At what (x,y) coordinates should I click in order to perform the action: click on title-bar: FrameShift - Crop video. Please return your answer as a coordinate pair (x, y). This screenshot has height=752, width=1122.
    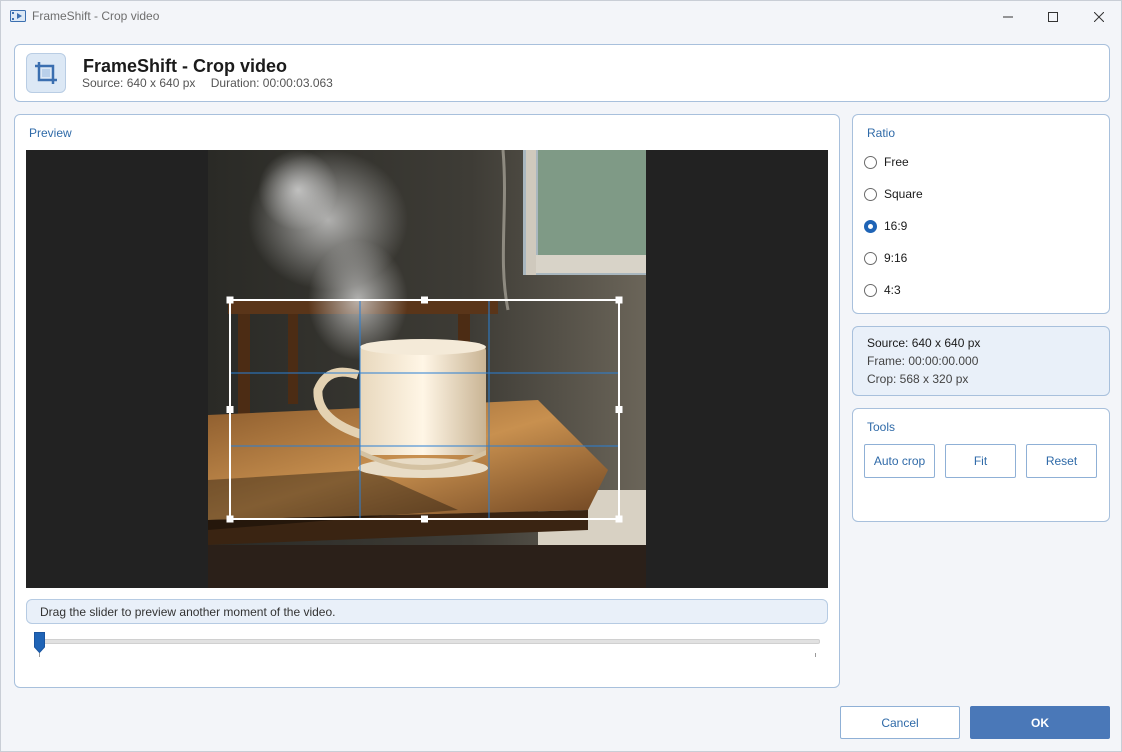
    Looking at the image, I should click on (561, 16).